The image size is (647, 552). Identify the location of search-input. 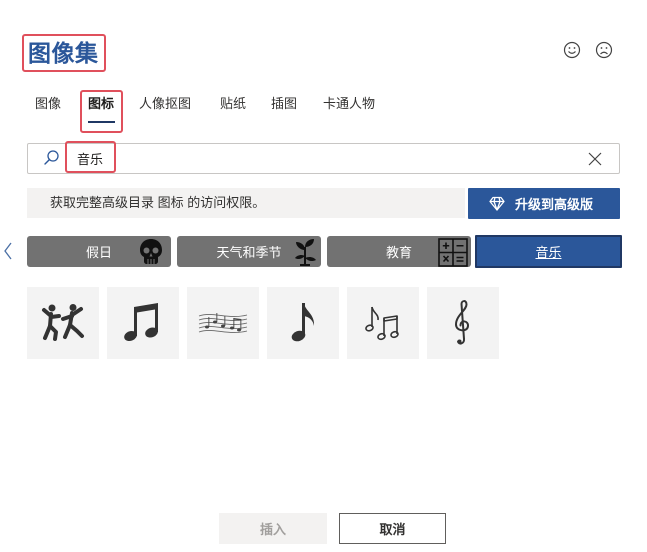
(323, 158).